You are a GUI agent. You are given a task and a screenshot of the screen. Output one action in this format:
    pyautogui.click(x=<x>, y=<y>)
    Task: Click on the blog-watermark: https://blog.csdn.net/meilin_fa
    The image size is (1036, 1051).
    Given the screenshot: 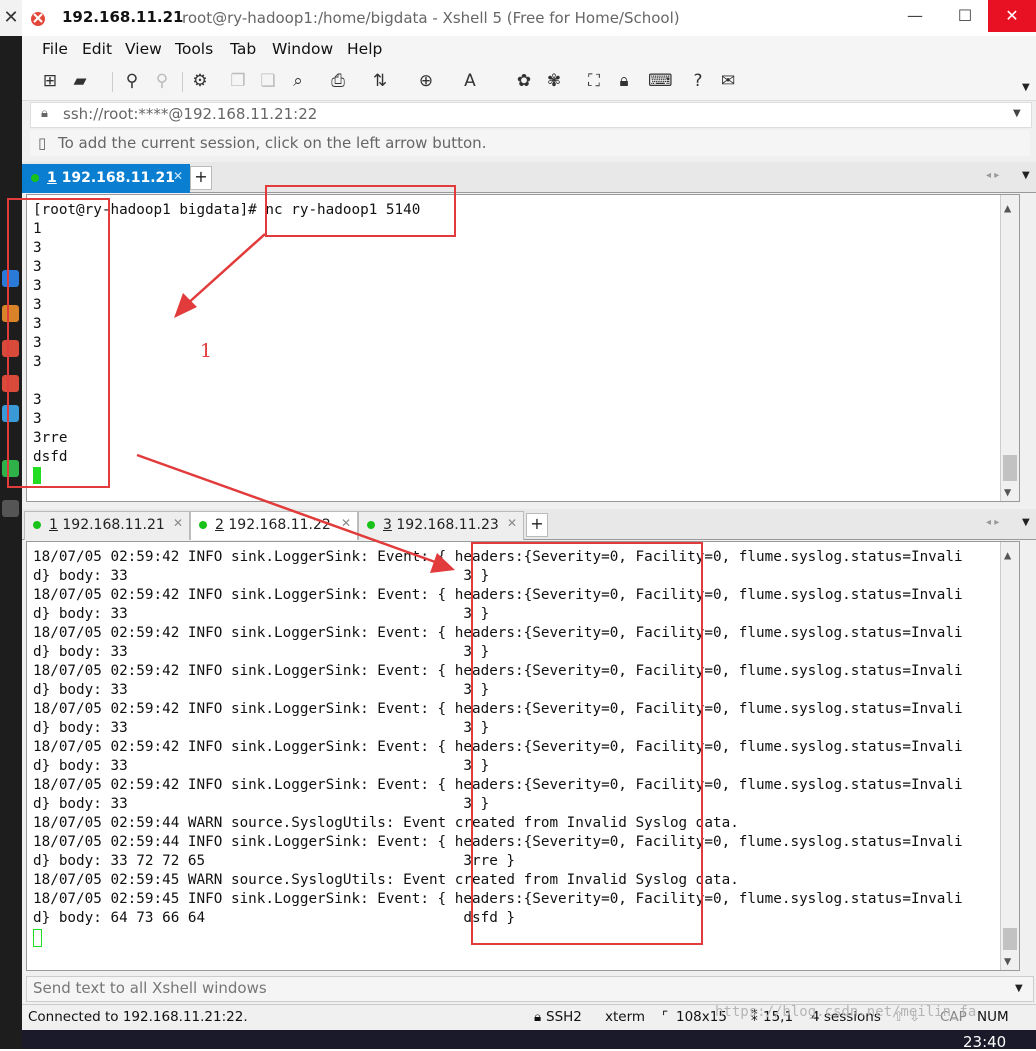 What is the action you would take?
    pyautogui.click(x=846, y=1012)
    